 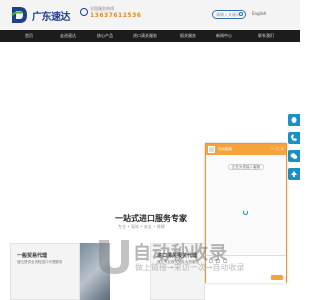 What do you see at coordinates (190, 267) in the screenshot?
I see `watermark-subtitle: 做上链接→来访一次→自动收录` at bounding box center [190, 267].